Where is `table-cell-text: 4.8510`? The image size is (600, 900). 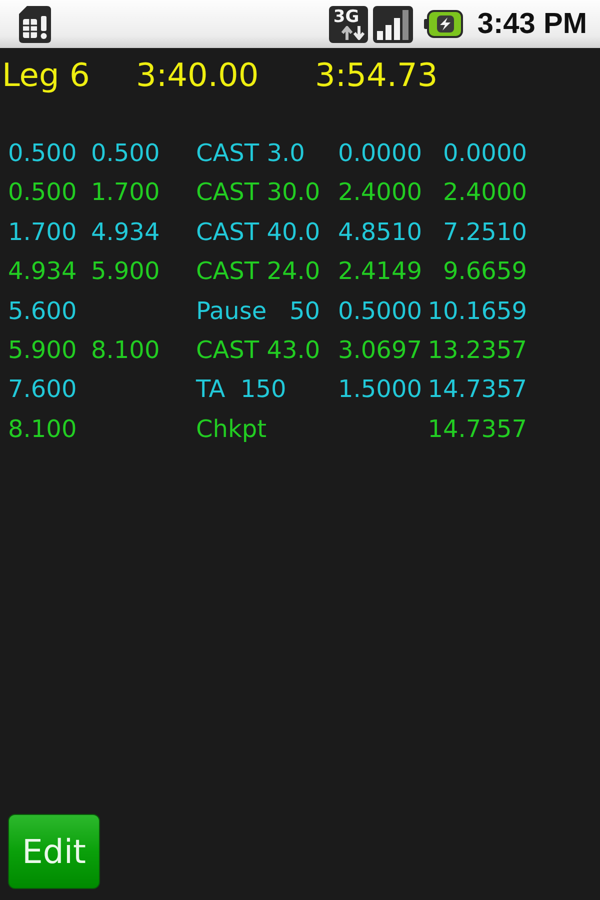 table-cell-text: 4.8510 is located at coordinates (380, 232).